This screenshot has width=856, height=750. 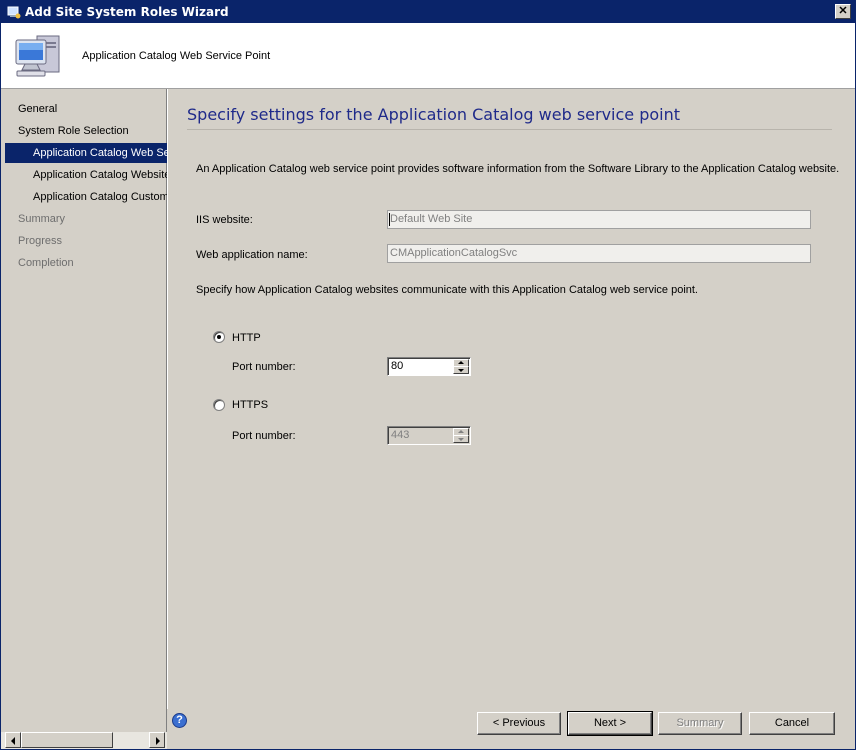 What do you see at coordinates (610, 723) in the screenshot?
I see `next-button: Next >` at bounding box center [610, 723].